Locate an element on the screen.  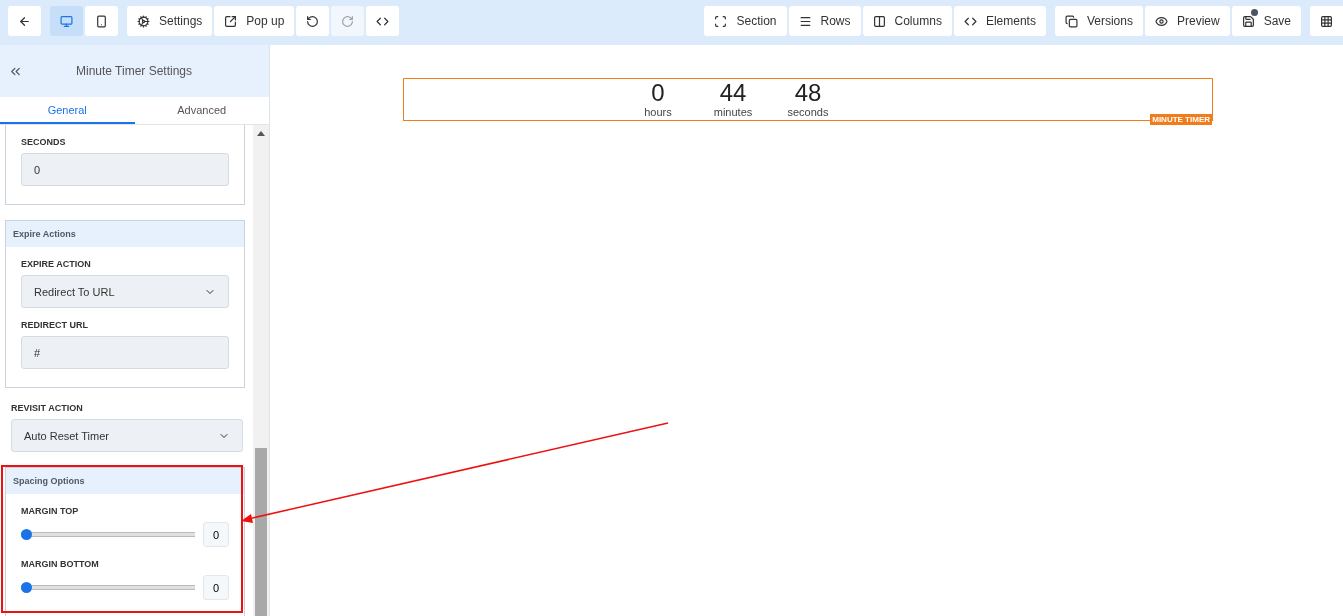
panel-title: Minute Timer Settings is located at coordinates (133, 71).